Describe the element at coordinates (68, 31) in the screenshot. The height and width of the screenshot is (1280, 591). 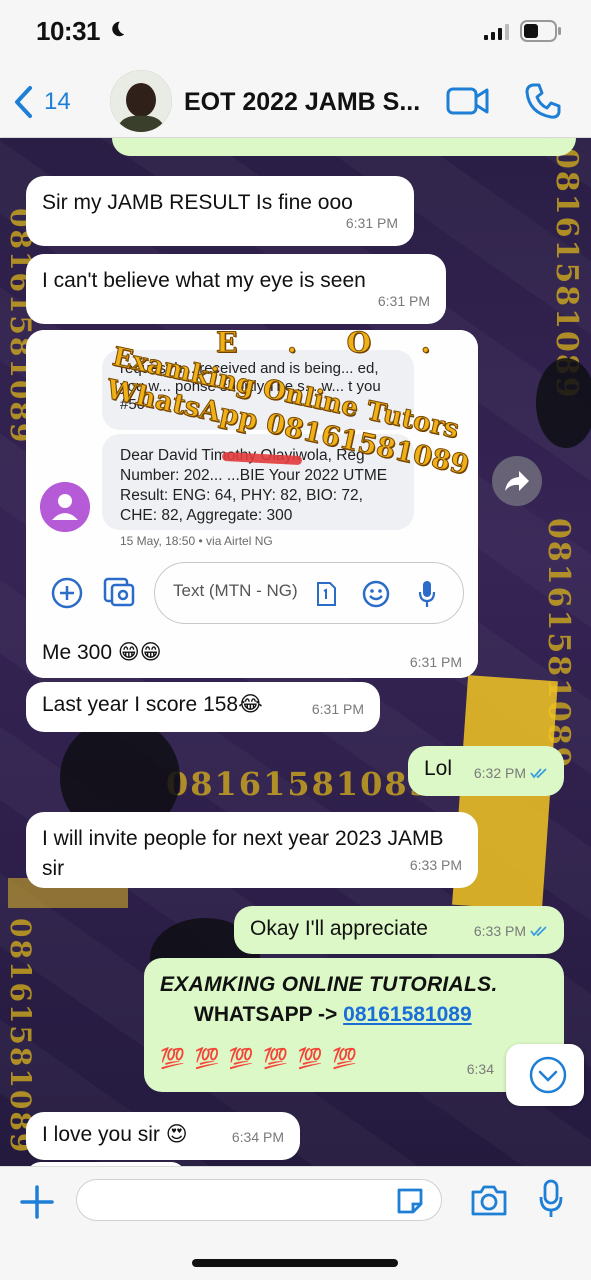
I see `status-time: 10:31` at that location.